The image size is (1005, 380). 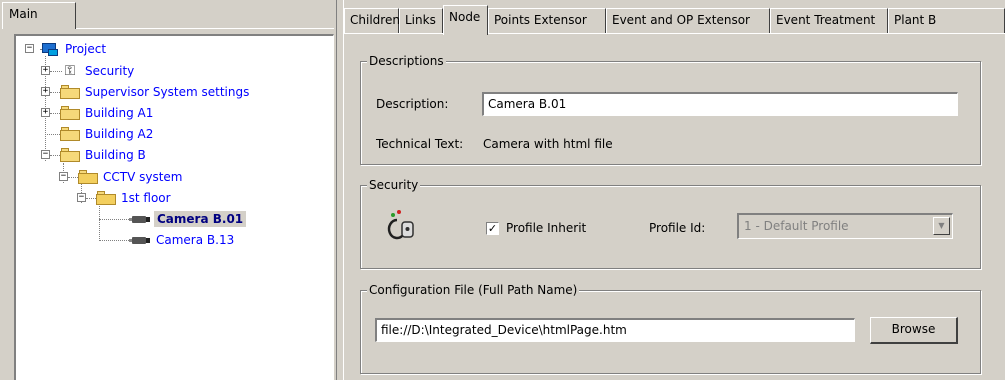 What do you see at coordinates (615, 330) in the screenshot?
I see `config-path-input: file://D:\Integrated_Device\htmlPage.htm` at bounding box center [615, 330].